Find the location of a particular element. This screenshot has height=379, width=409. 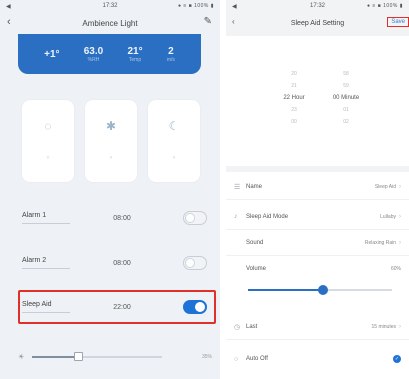

wheel-item: 02 is located at coordinates (346, 122).